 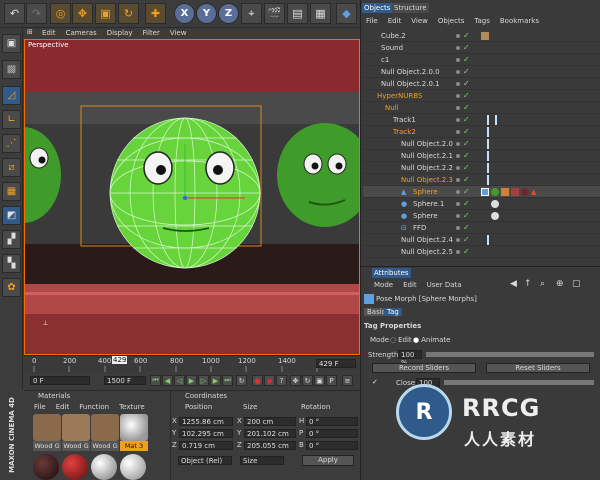 I want to click on attributes-menu-item: Edit, so click(x=410, y=285).